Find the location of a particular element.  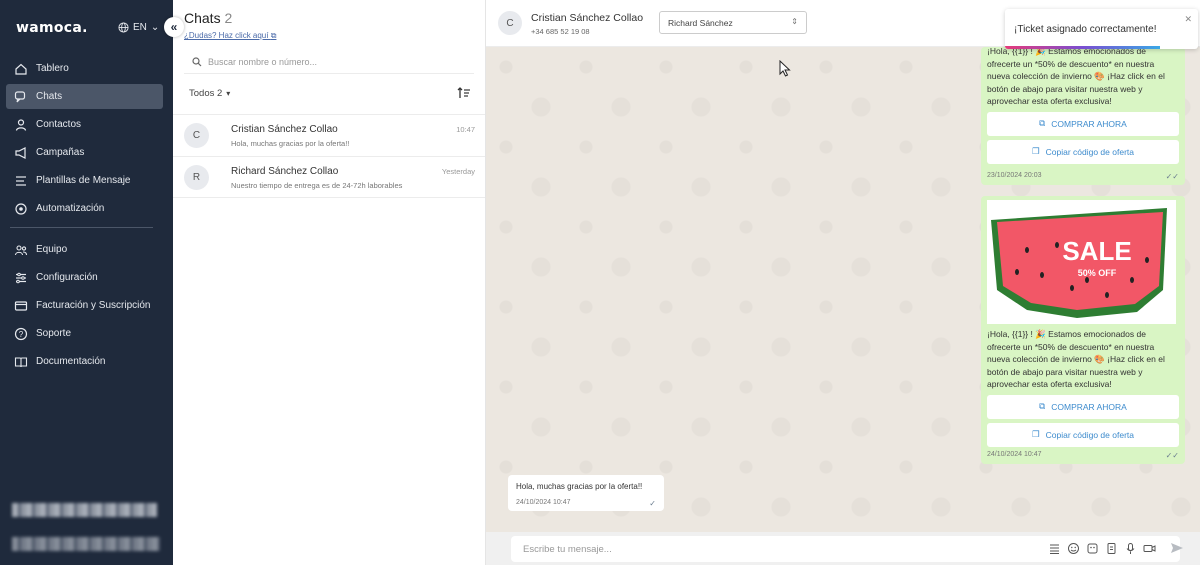

template-icon is located at coordinates (21, 180).